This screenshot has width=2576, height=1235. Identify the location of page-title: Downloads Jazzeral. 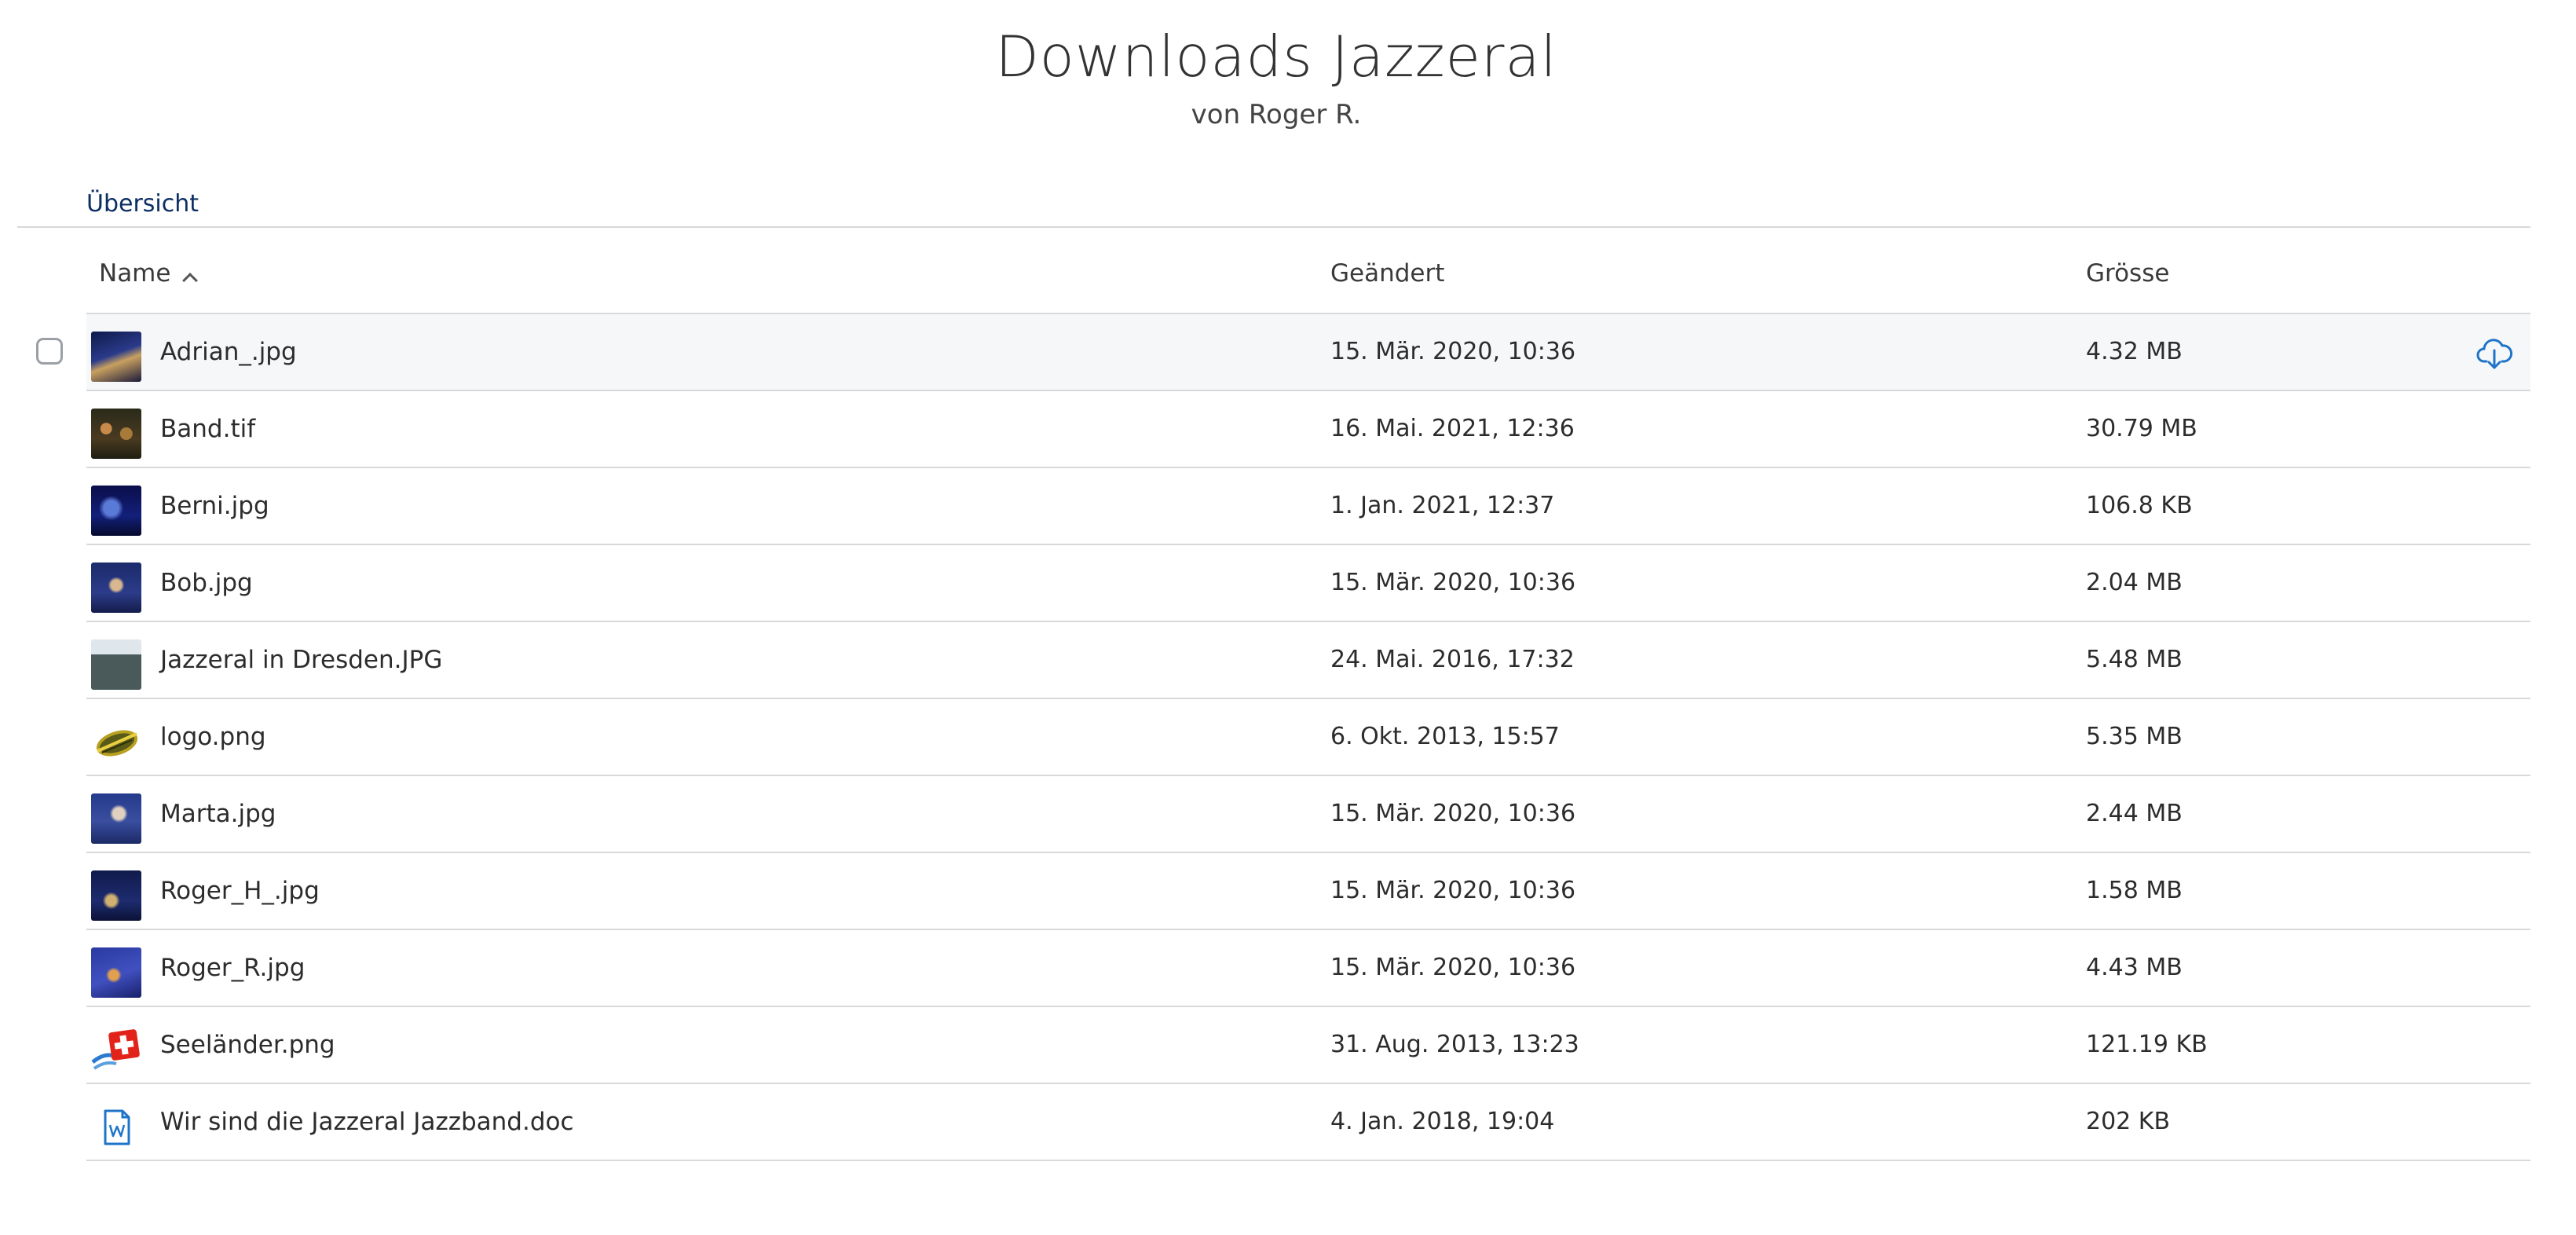
(1276, 57).